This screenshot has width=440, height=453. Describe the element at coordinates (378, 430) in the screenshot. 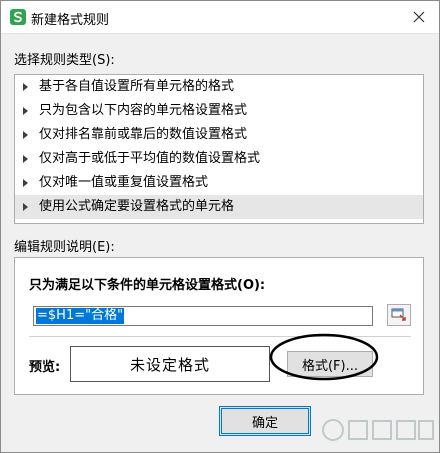

I see `watermark-logo` at that location.